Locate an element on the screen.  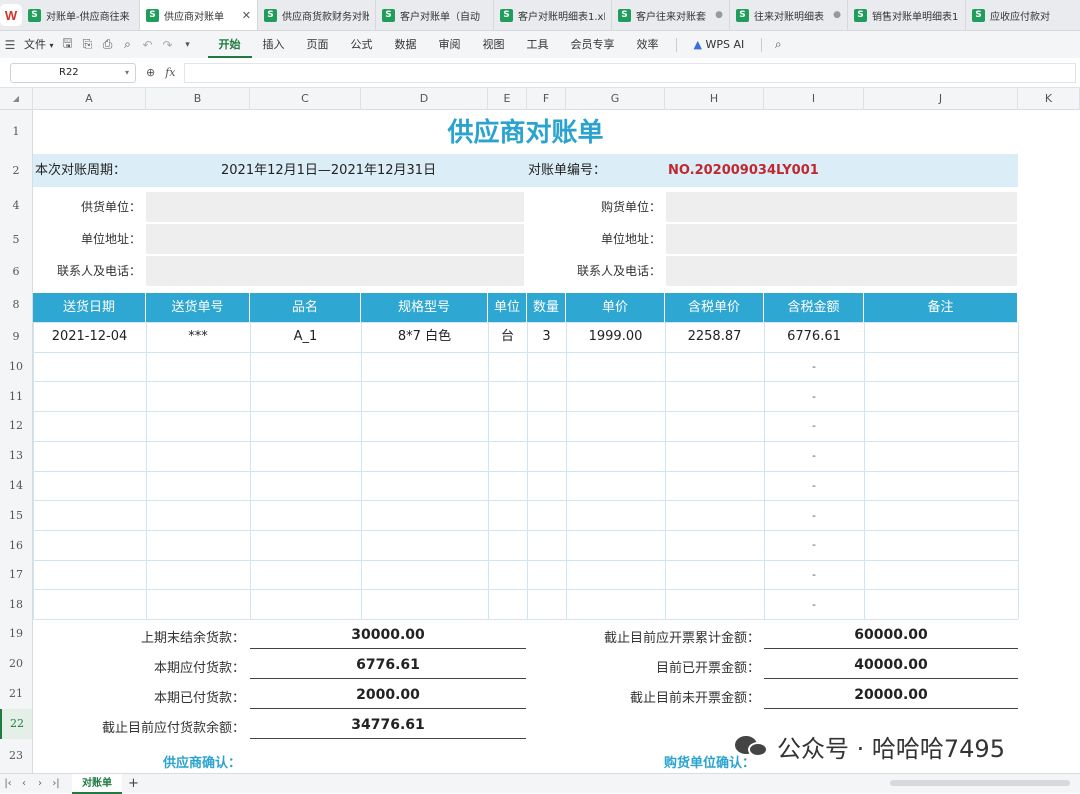
document-tab: S 供应商货款财务对账 is located at coordinates (317, 15).